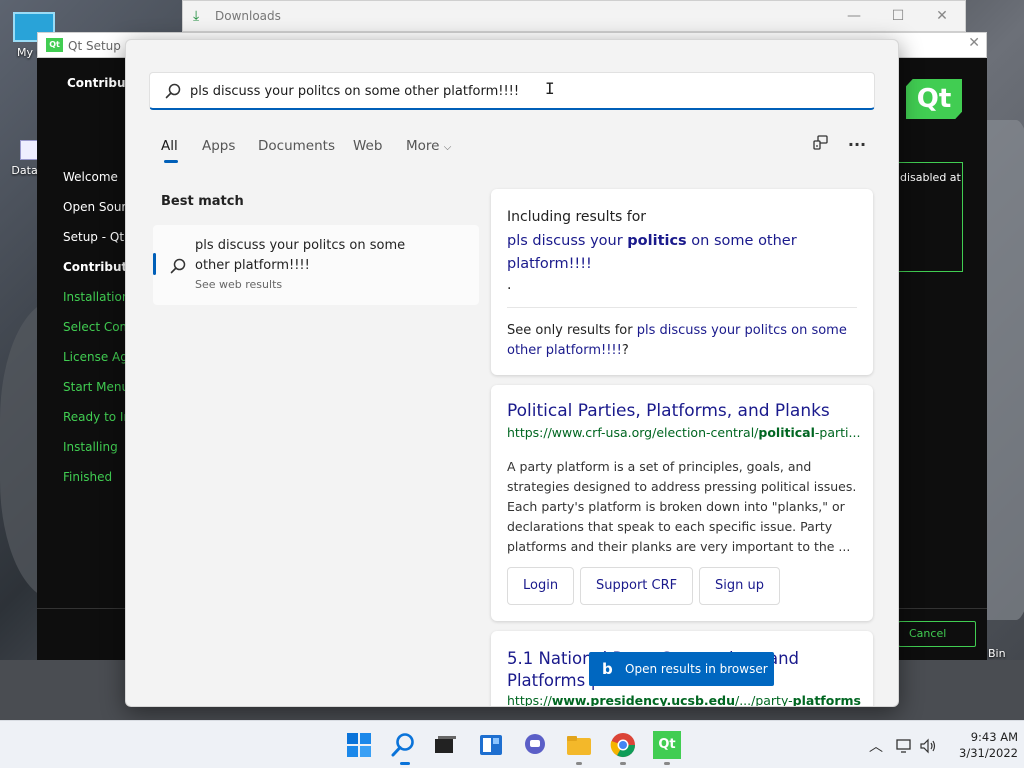 Image resolution: width=1024 pixels, height=768 pixels. I want to click on see-only-prefix: See only results for, so click(572, 330).